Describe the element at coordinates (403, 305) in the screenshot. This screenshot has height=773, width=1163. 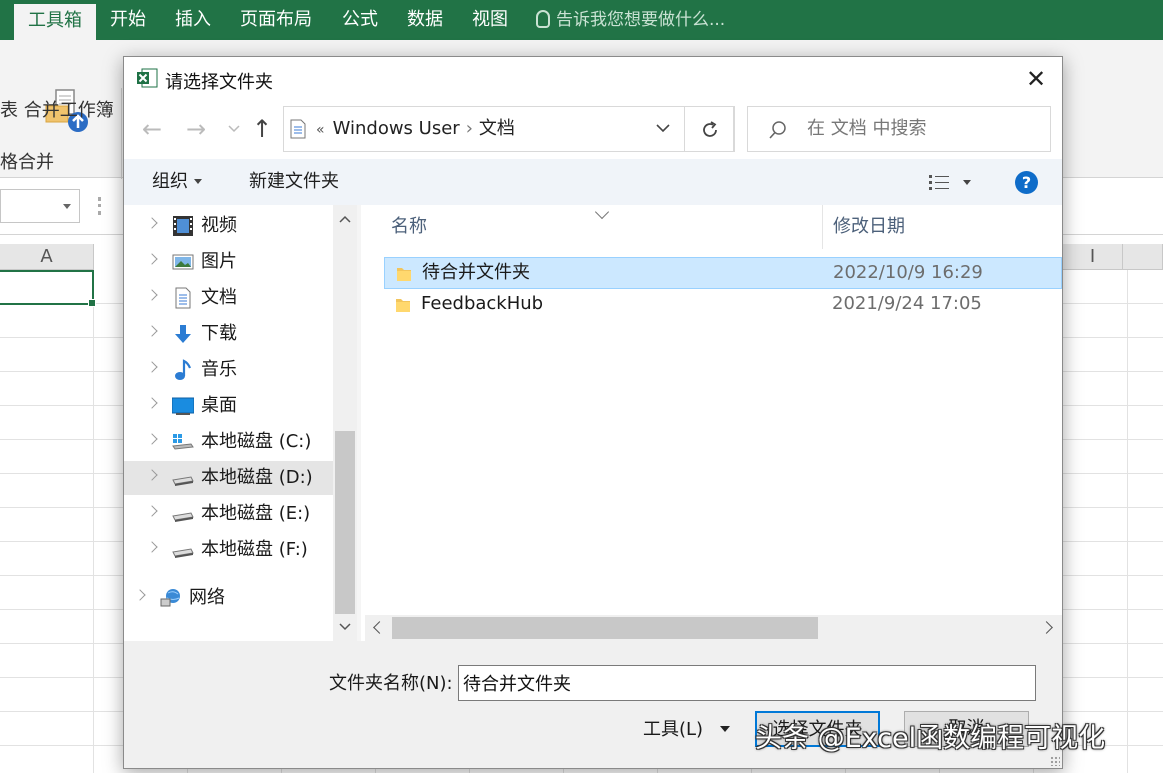
I see `folder-icon` at that location.